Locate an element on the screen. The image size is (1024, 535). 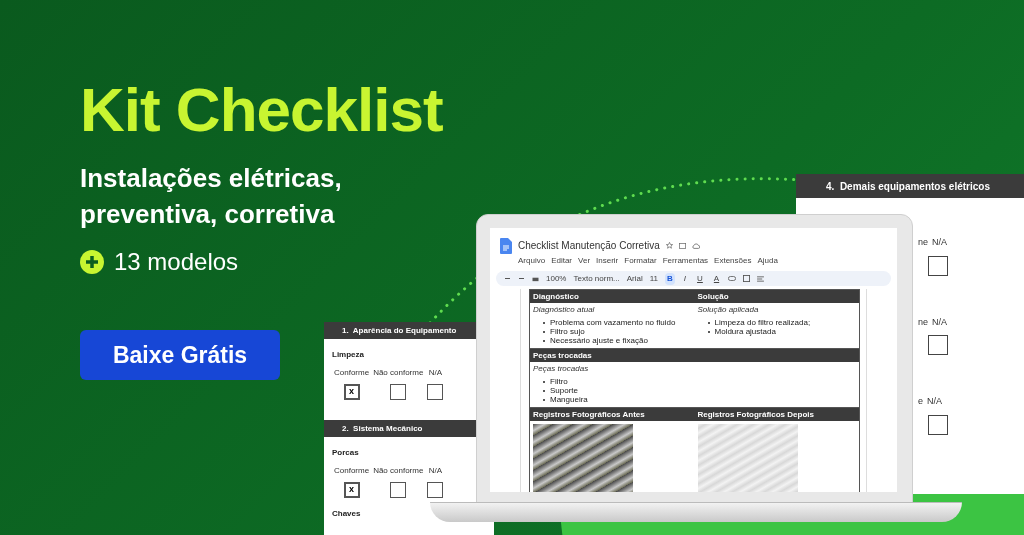
document-title: Checklist Manutenção Corretiva is located at coordinates (589, 246).